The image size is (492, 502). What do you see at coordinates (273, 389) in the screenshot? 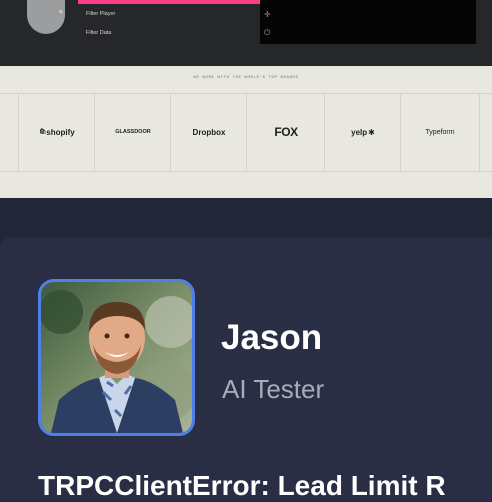
I see `profile-role: AI Tester` at bounding box center [273, 389].